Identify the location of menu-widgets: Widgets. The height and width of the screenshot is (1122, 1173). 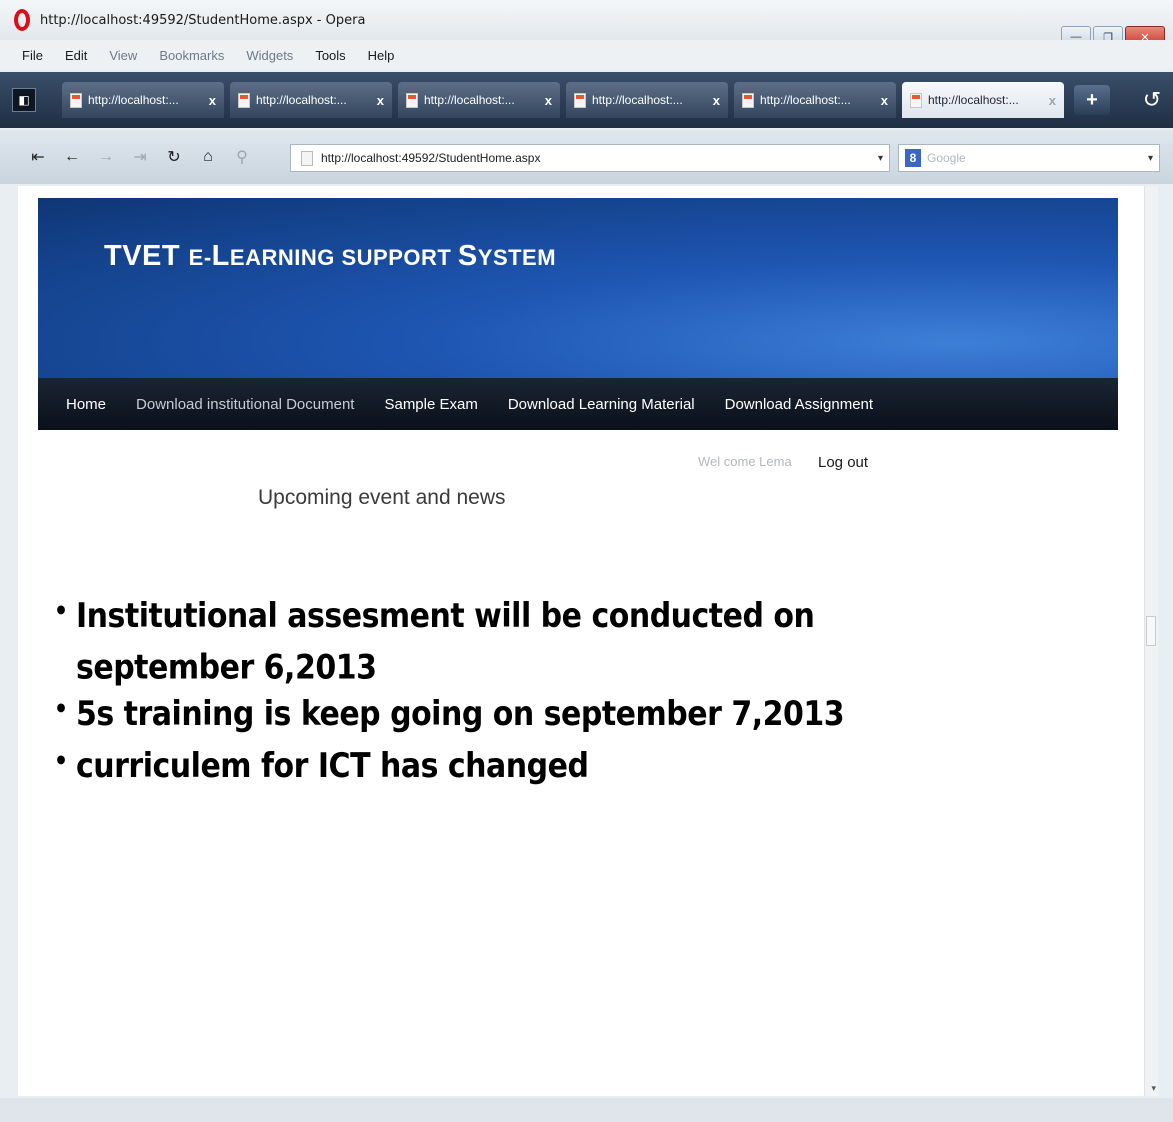
(269, 55).